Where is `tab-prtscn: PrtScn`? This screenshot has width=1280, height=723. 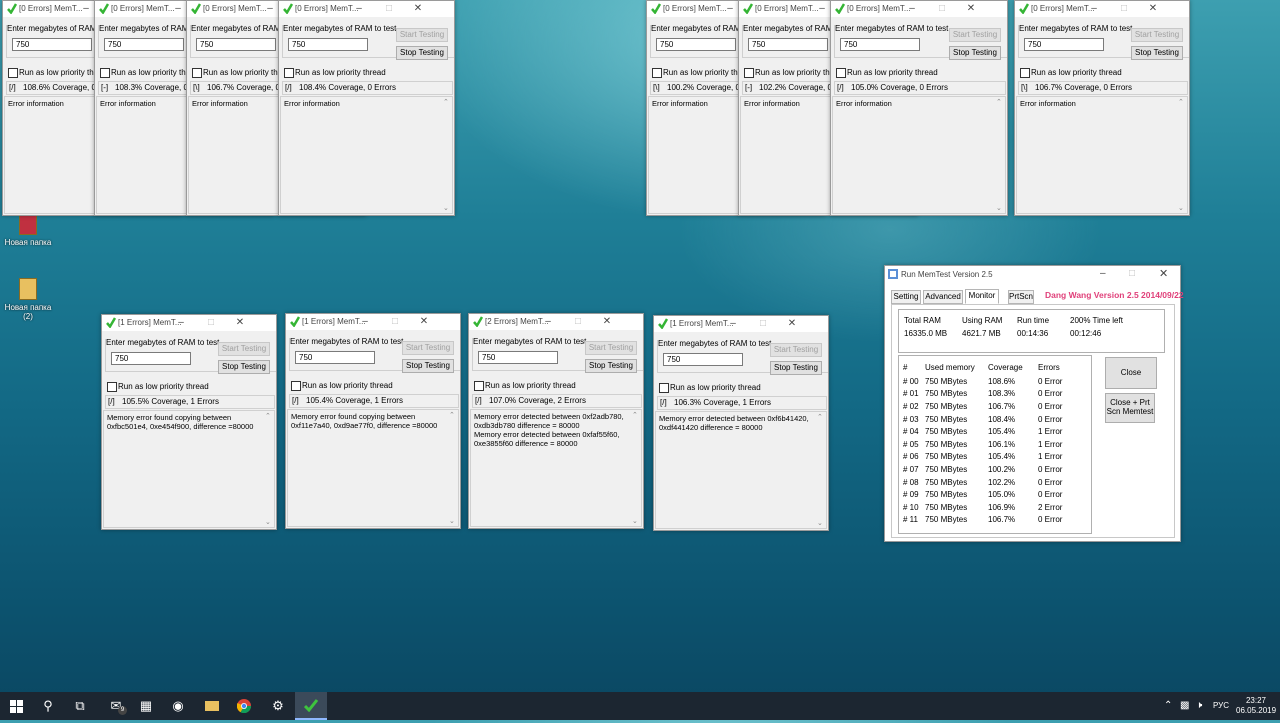 tab-prtscn: PrtScn is located at coordinates (1021, 297).